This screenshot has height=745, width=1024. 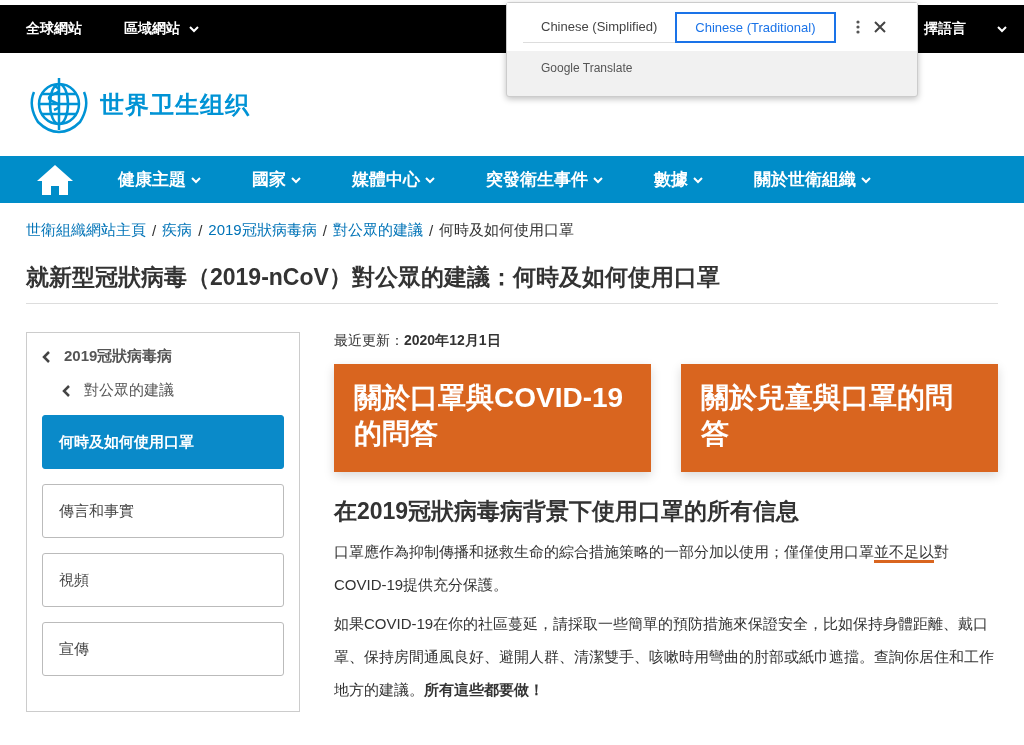 What do you see at coordinates (54, 29) in the screenshot?
I see `top-bar-link: 全球網站` at bounding box center [54, 29].